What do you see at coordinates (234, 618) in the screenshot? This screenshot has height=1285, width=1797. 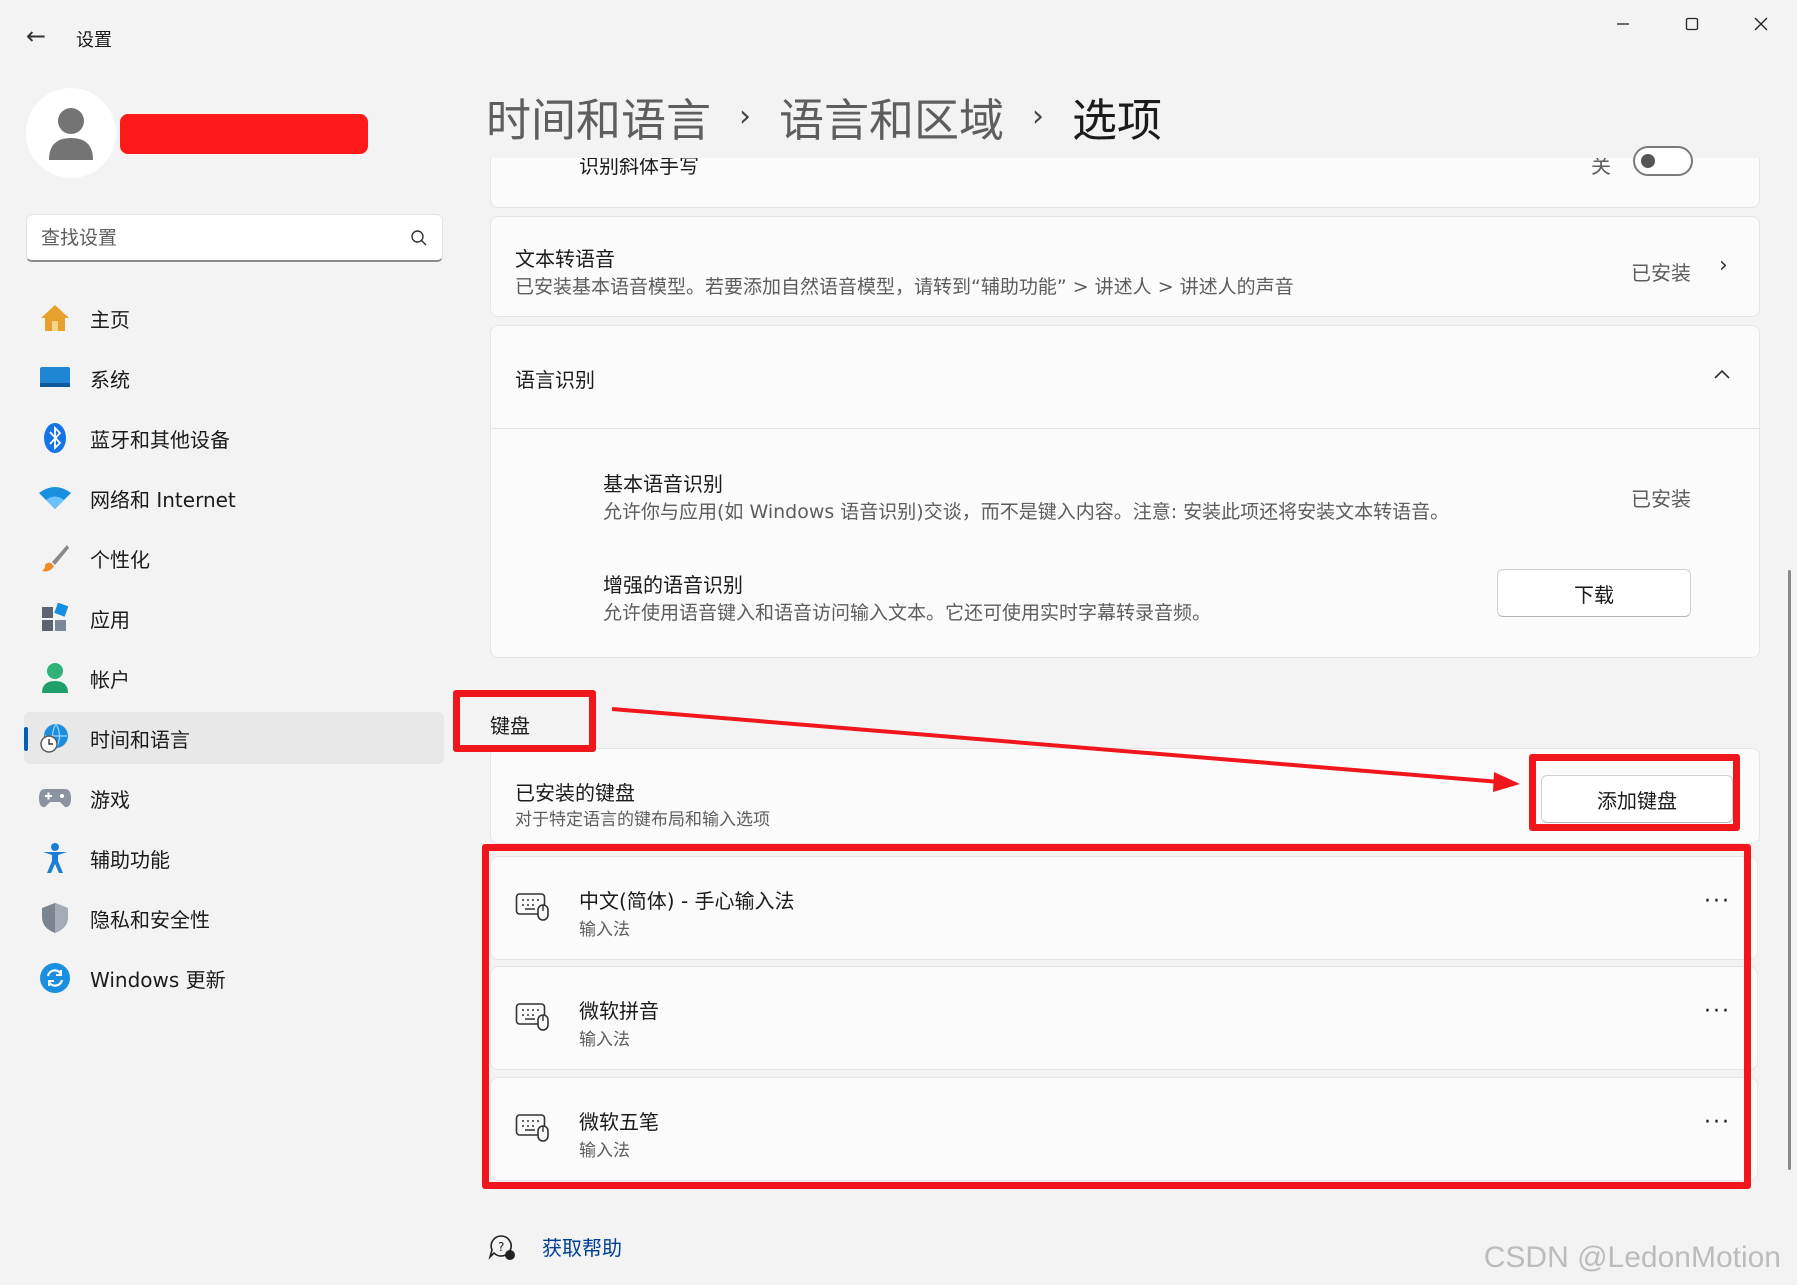 I see `sidebar-item-apps: 应用` at bounding box center [234, 618].